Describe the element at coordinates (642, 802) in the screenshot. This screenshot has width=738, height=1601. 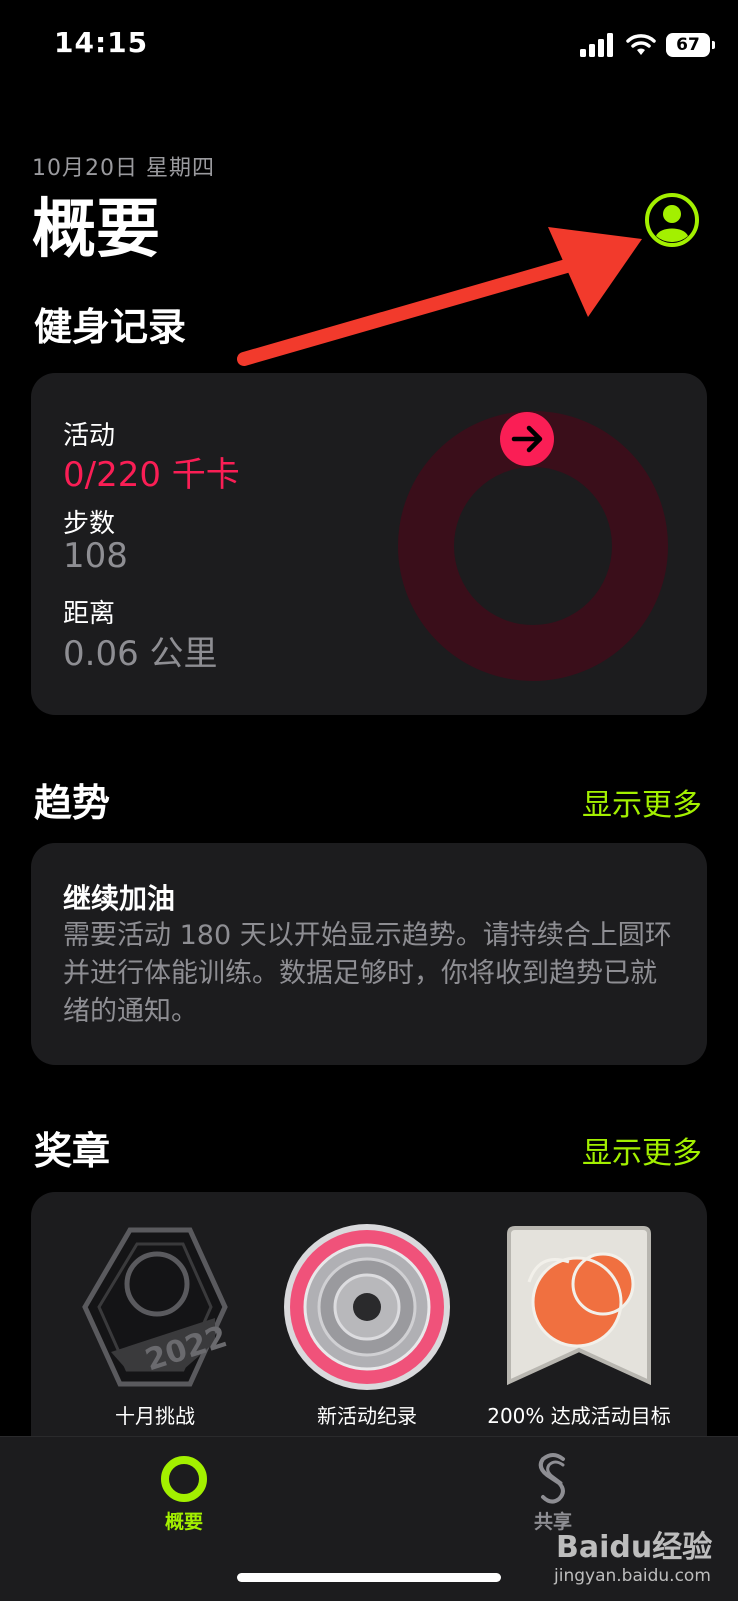
I see `trends-show-more-link: 显示更多` at that location.